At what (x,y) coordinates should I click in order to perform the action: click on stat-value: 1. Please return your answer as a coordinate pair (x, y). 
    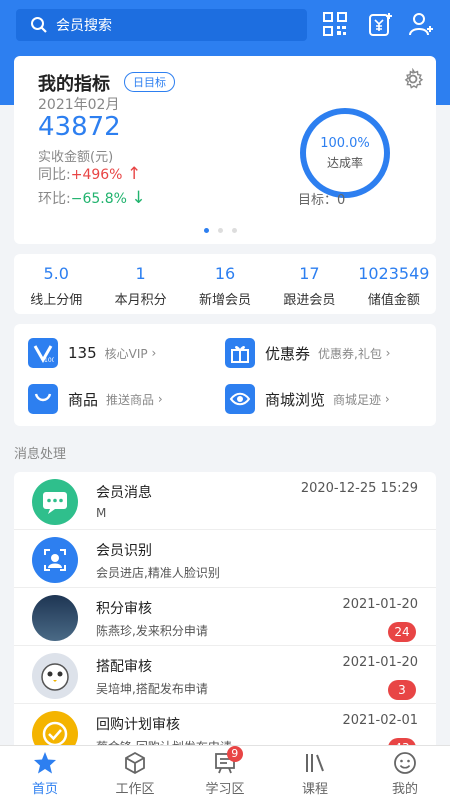
    Looking at the image, I should click on (140, 273).